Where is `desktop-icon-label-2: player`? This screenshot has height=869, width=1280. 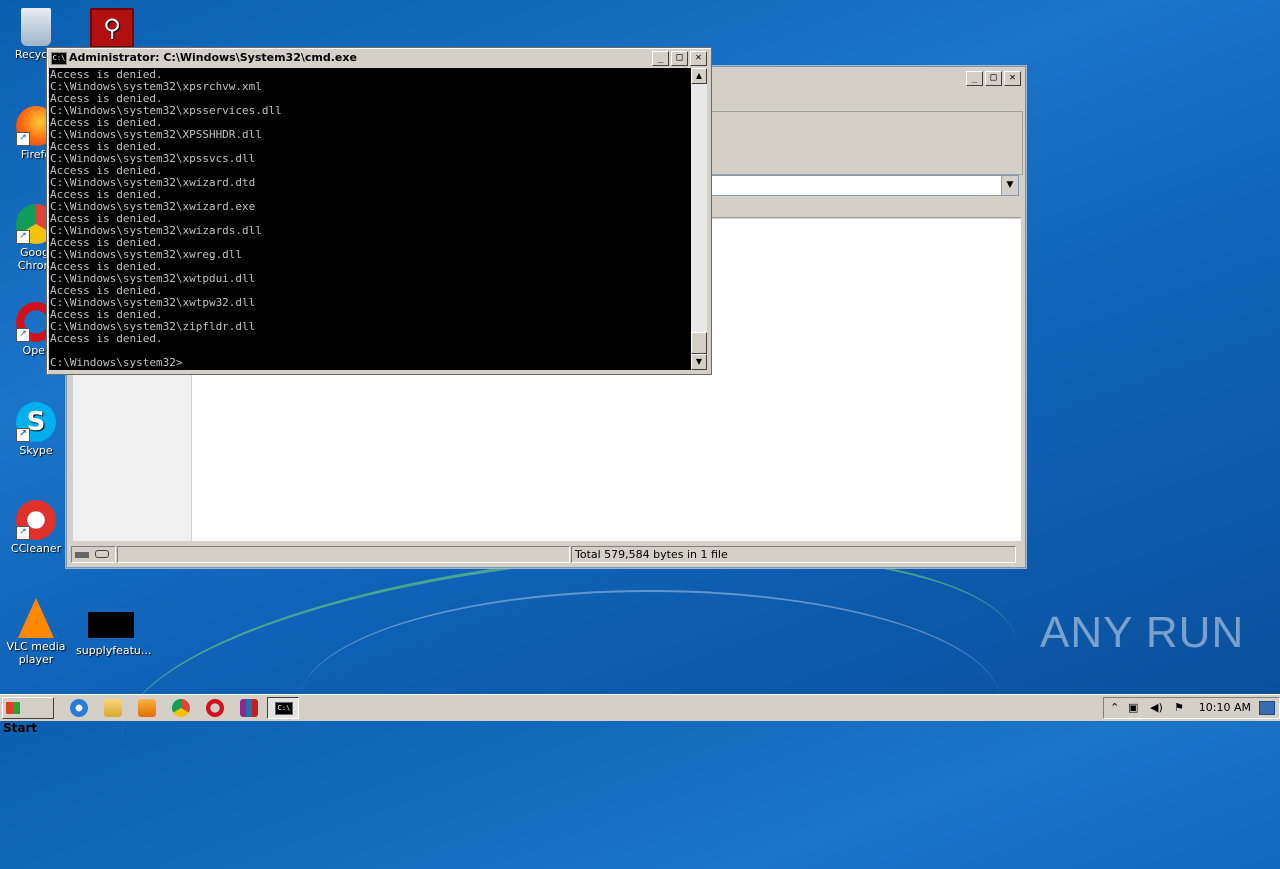 desktop-icon-label-2: player is located at coordinates (36, 659).